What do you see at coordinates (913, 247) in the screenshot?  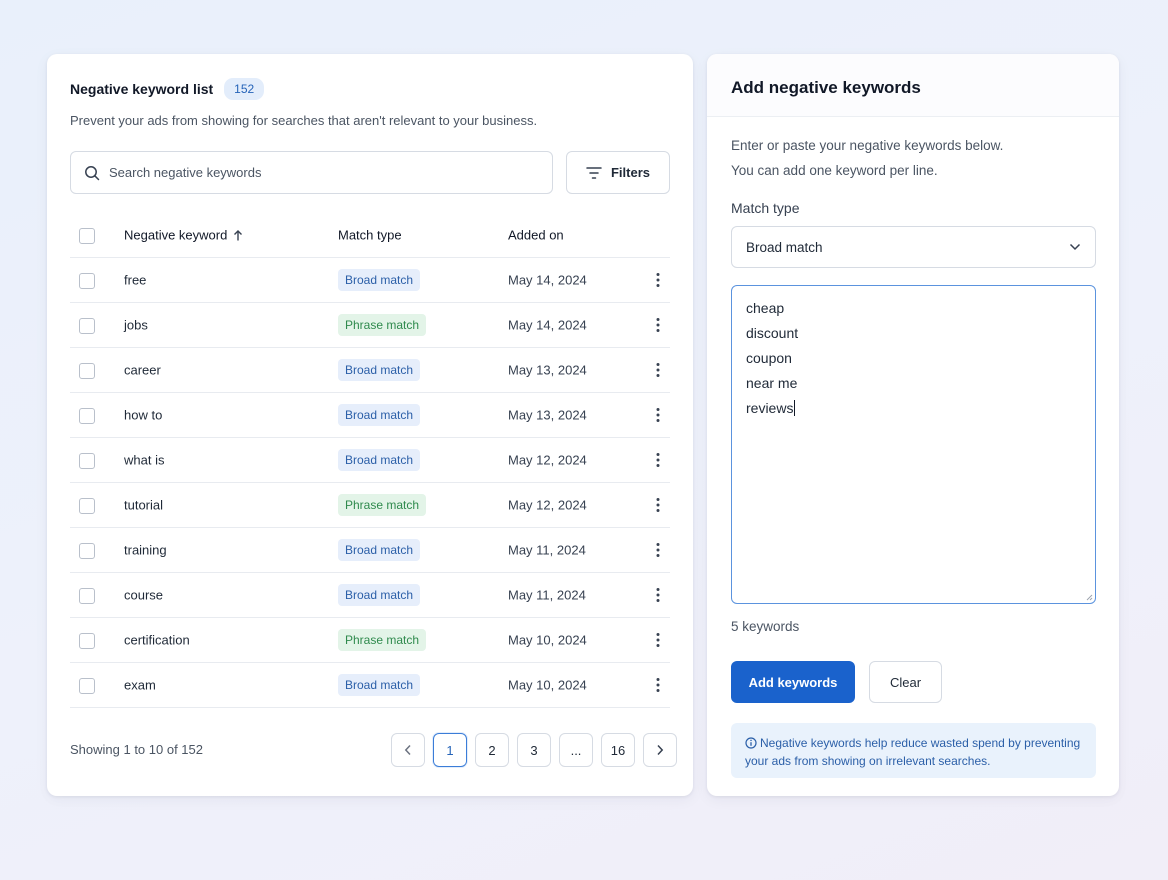 I see `match-type-select: Broad match` at bounding box center [913, 247].